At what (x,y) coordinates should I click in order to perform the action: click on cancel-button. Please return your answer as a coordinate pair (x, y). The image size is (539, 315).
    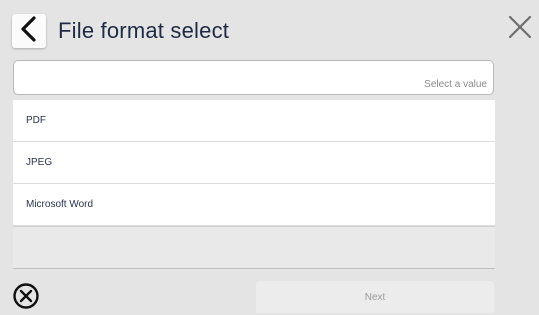
    Looking at the image, I should click on (26, 296).